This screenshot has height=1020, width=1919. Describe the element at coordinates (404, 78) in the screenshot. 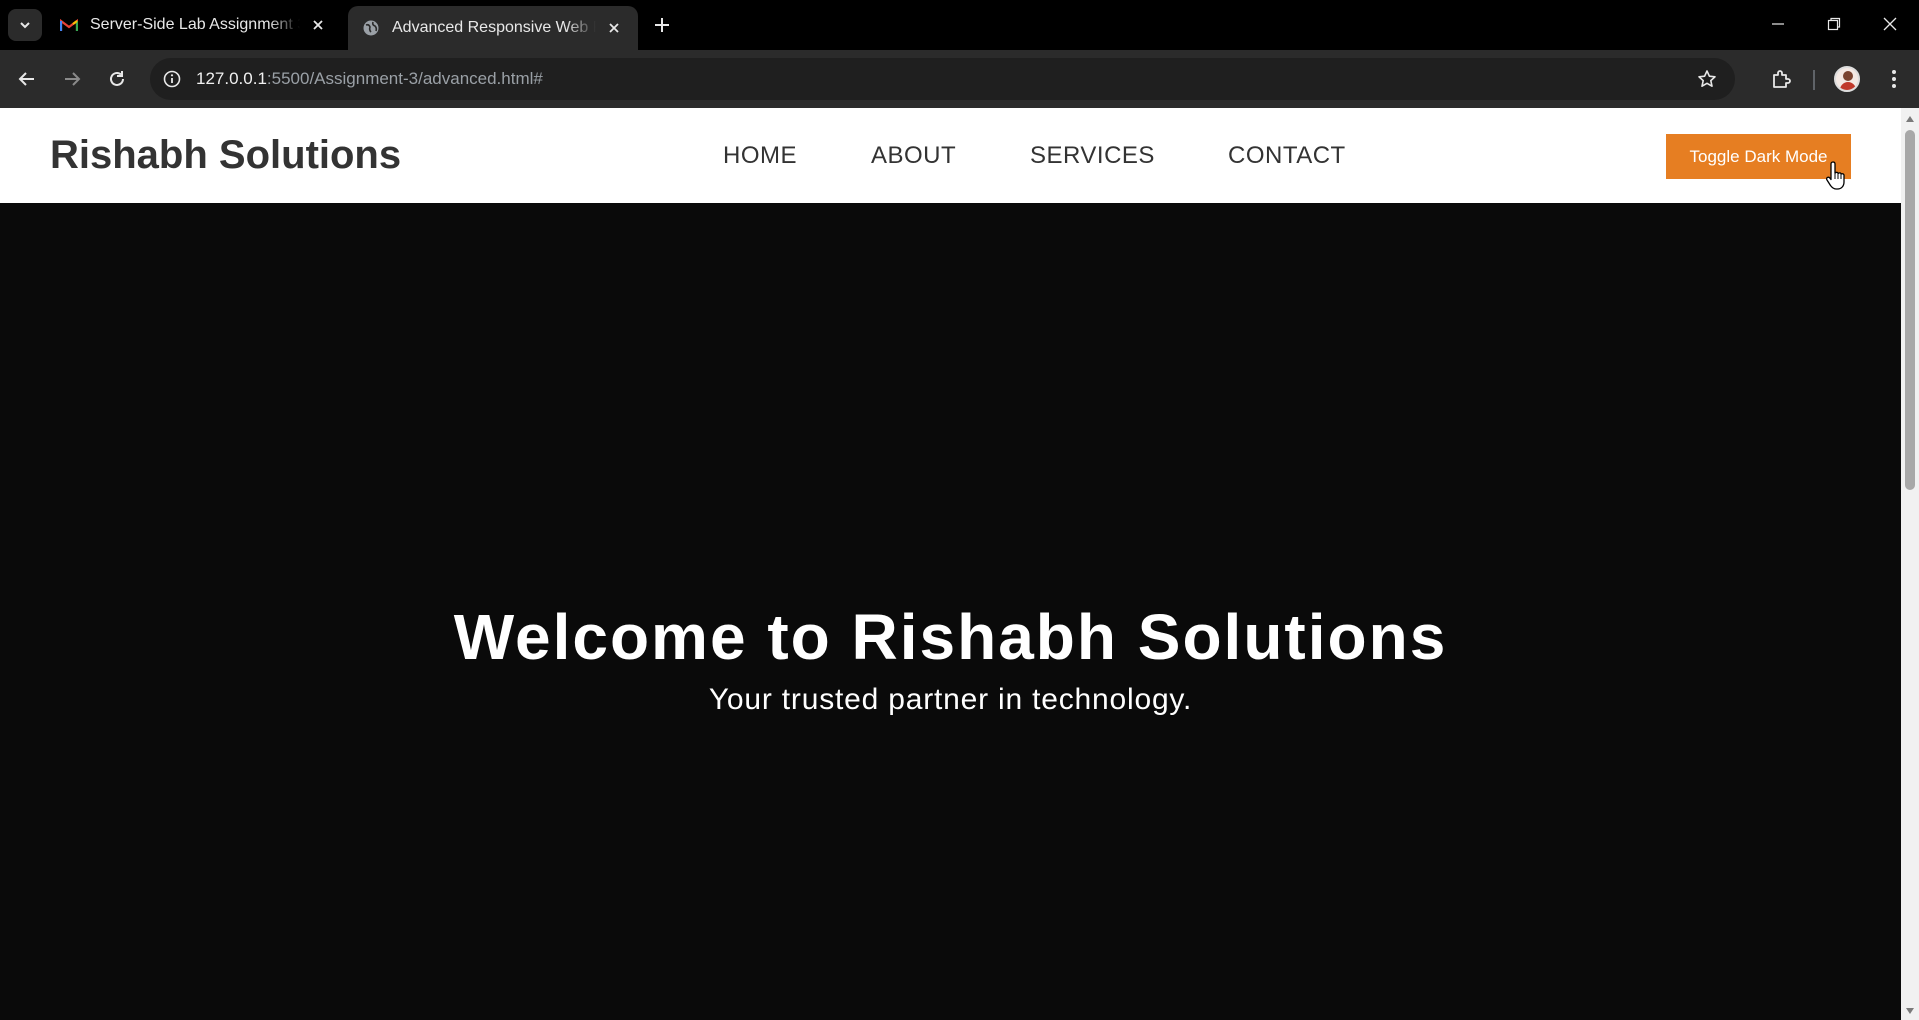

I see `url-path: :5500/Assignment-3/advanced.html#` at that location.